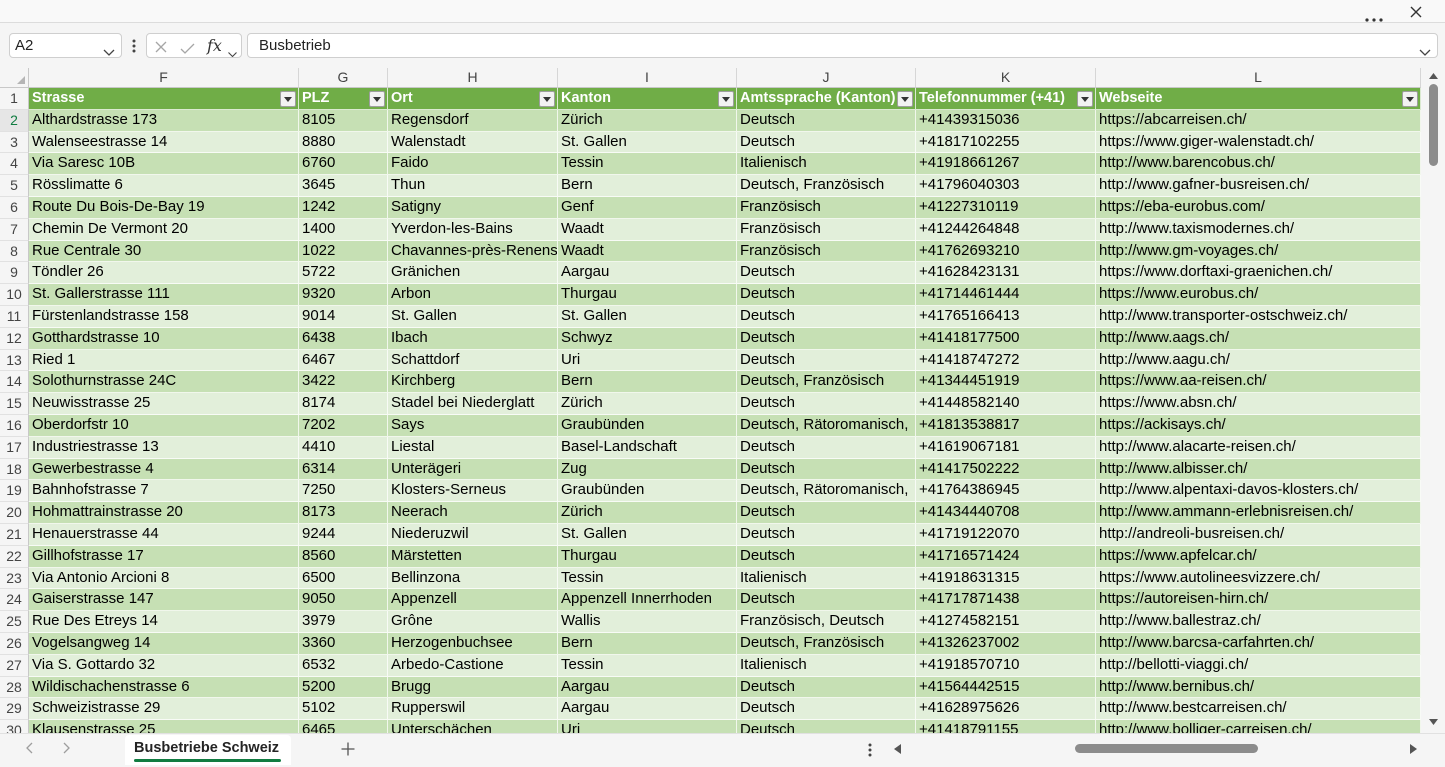 This screenshot has height=767, width=1445. What do you see at coordinates (1006, 251) in the screenshot?
I see `cell-telefon: +41762693210` at bounding box center [1006, 251].